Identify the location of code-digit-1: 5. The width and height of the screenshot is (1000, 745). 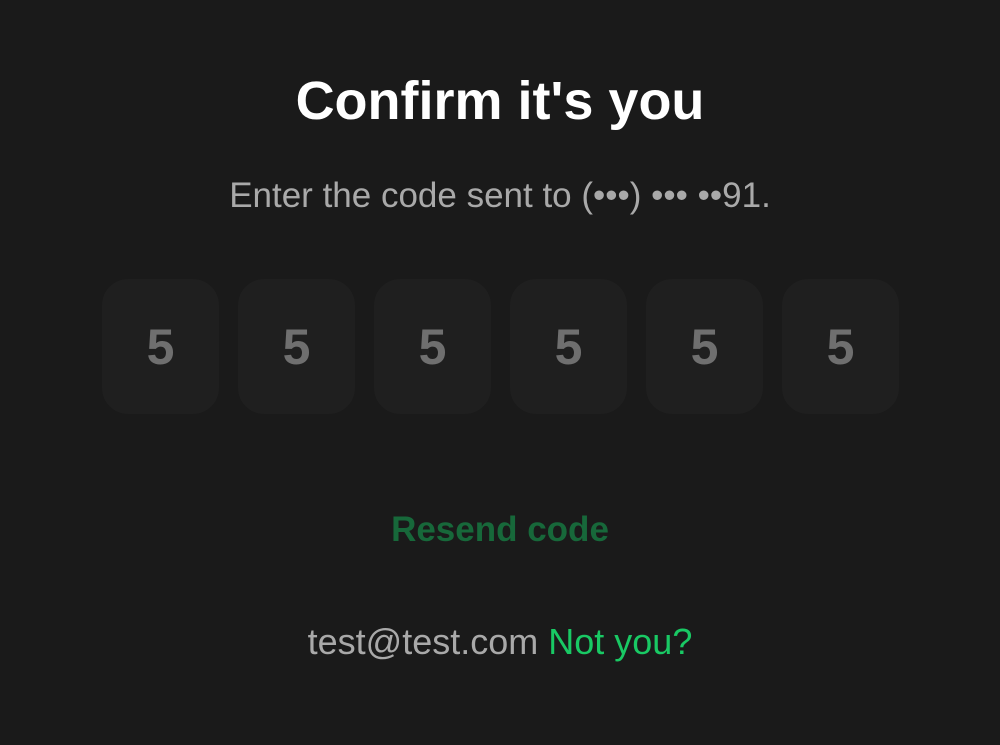
(160, 346).